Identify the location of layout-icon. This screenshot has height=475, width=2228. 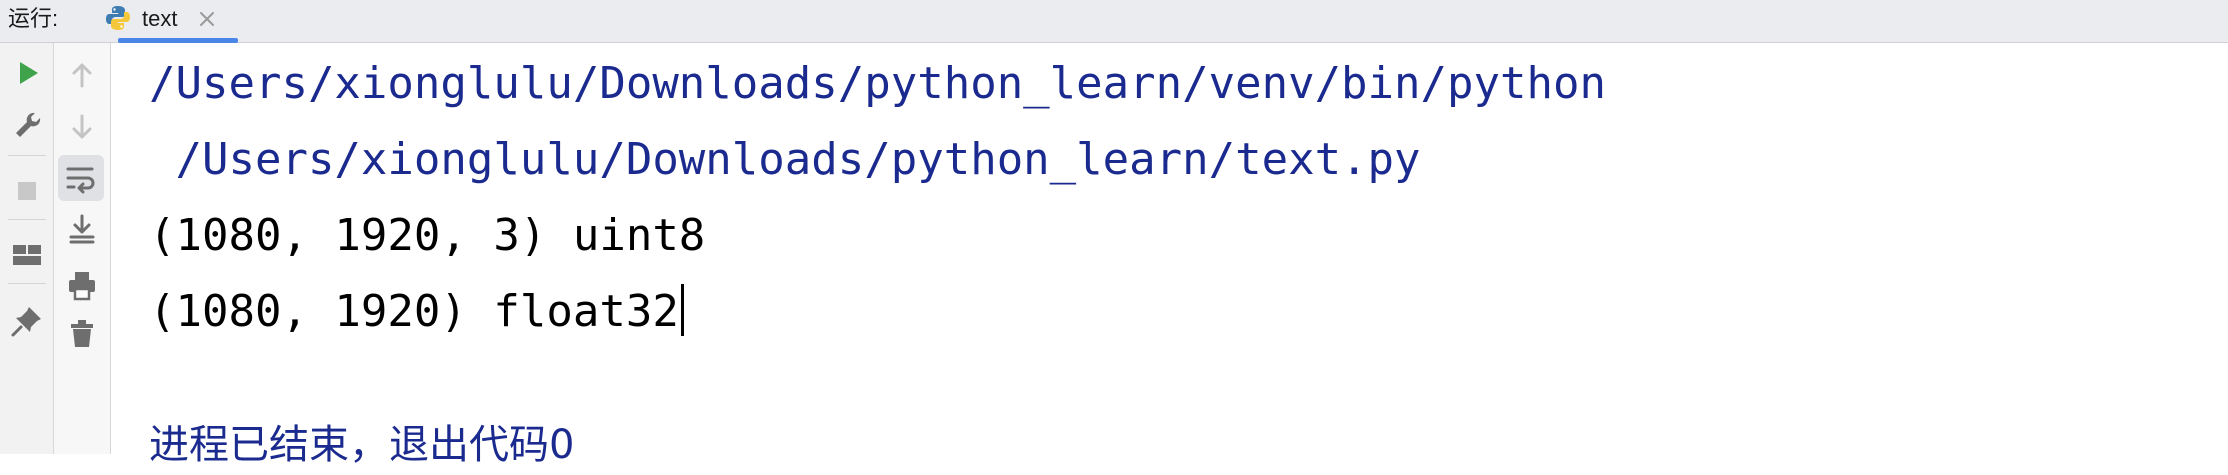
(27, 255).